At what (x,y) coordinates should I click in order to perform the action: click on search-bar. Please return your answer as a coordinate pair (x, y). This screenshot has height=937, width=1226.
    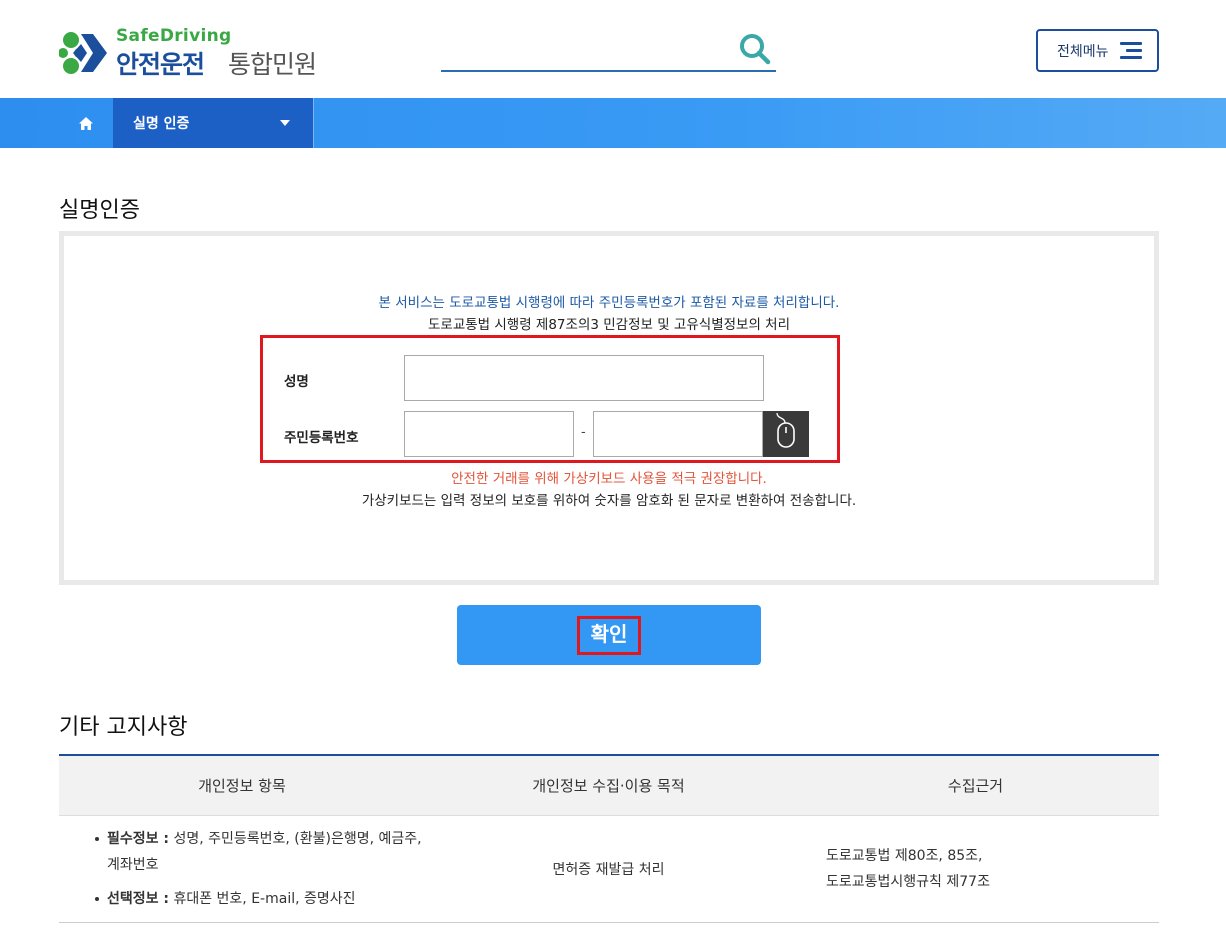
    Looking at the image, I should click on (608, 50).